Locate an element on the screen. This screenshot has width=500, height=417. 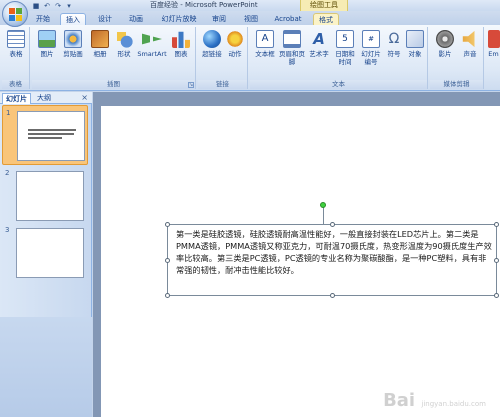
resize-handle-right is located at coordinates (496, 260).